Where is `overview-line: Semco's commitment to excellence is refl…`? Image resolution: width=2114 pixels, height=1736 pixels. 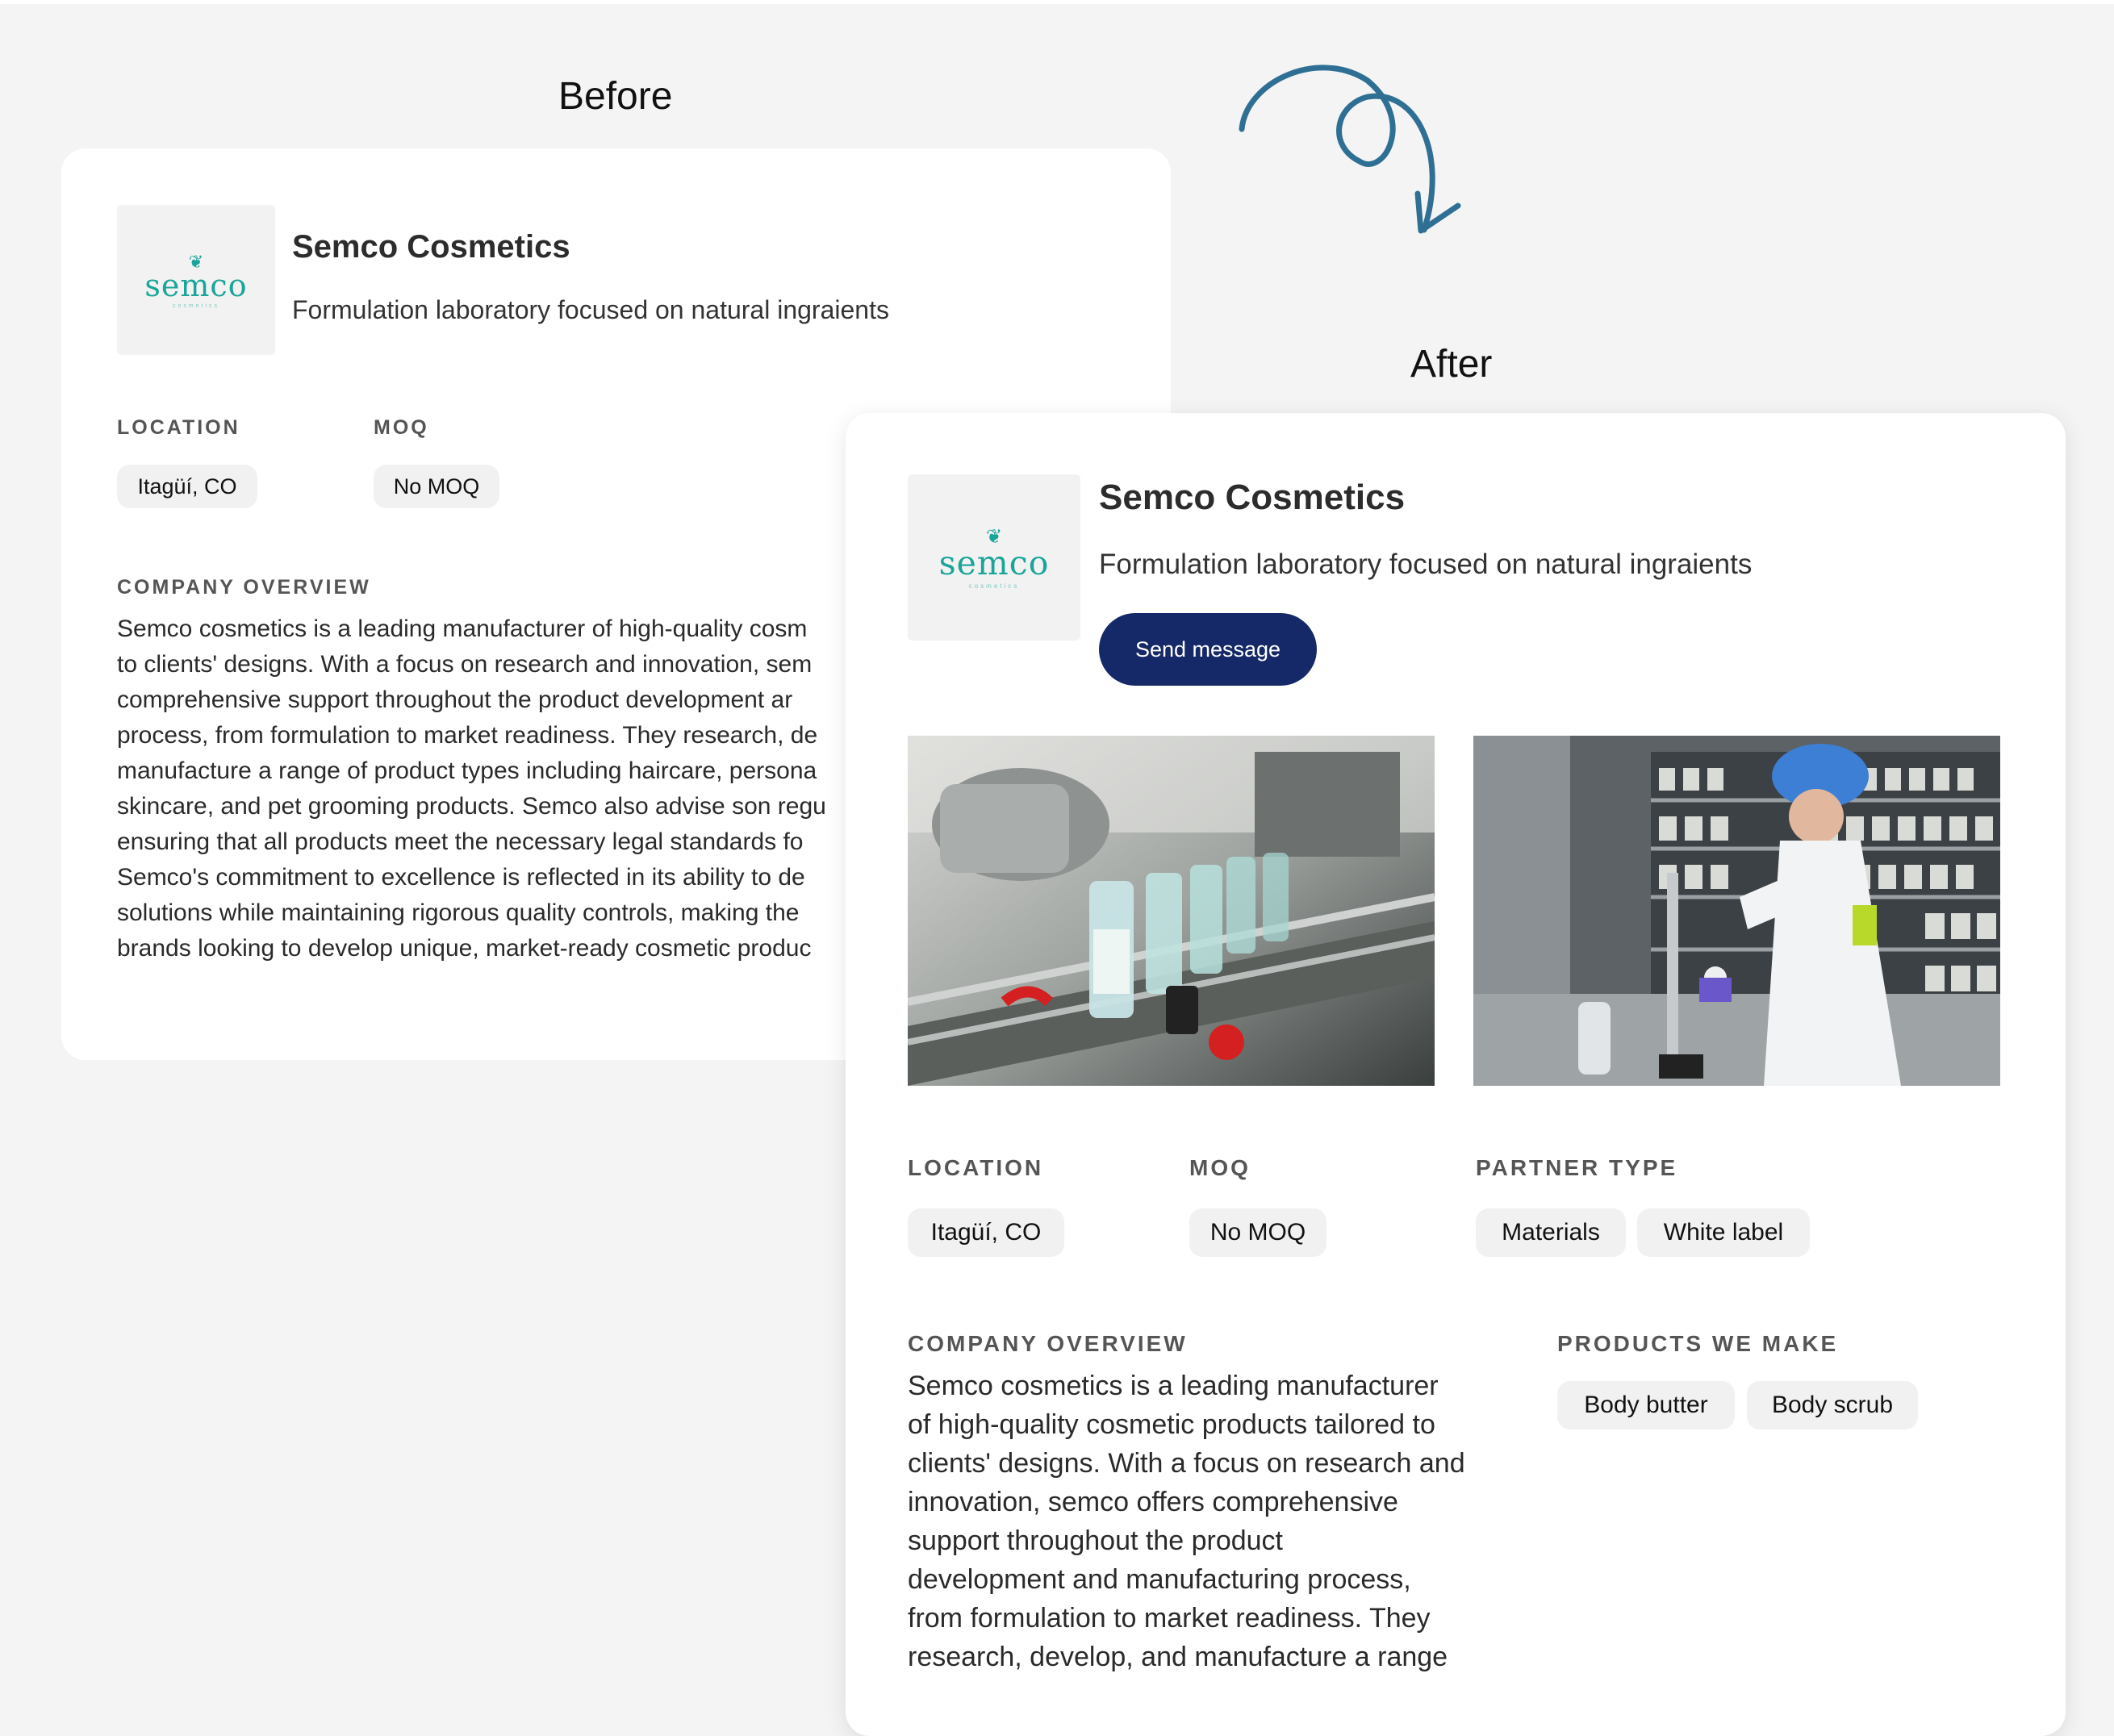
overview-line: Semco's commitment to excellence is refl… is located at coordinates (461, 878).